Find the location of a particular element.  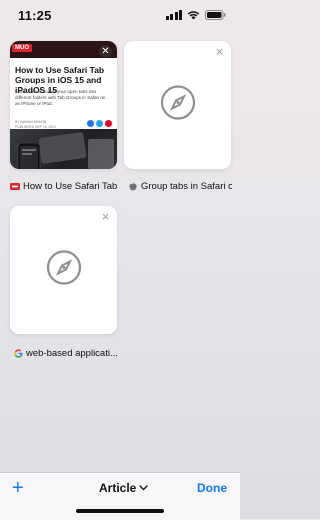

red-site-favicon-icon is located at coordinates (15, 186).